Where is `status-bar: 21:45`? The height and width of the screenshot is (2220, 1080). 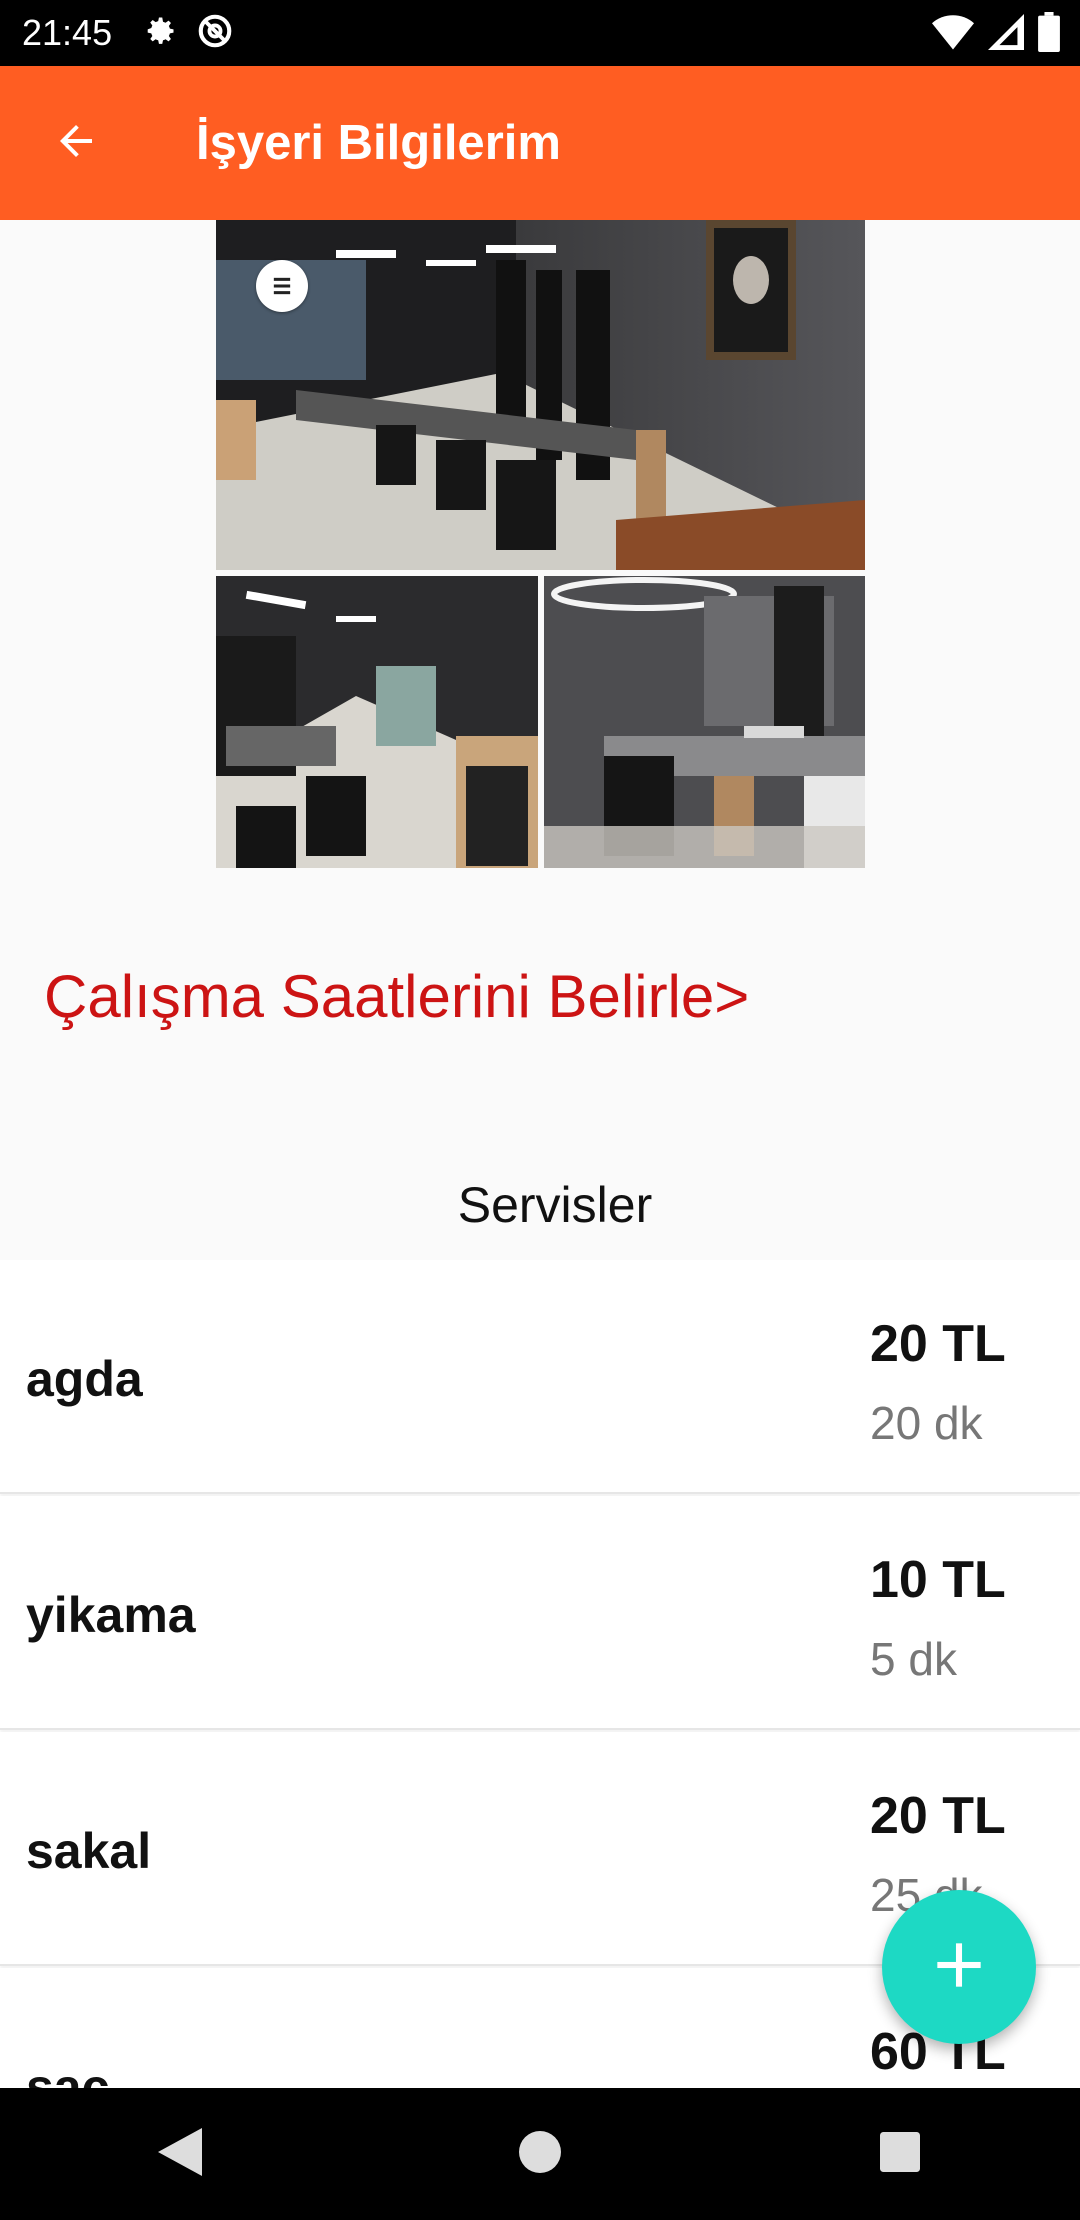 status-bar: 21:45 is located at coordinates (540, 33).